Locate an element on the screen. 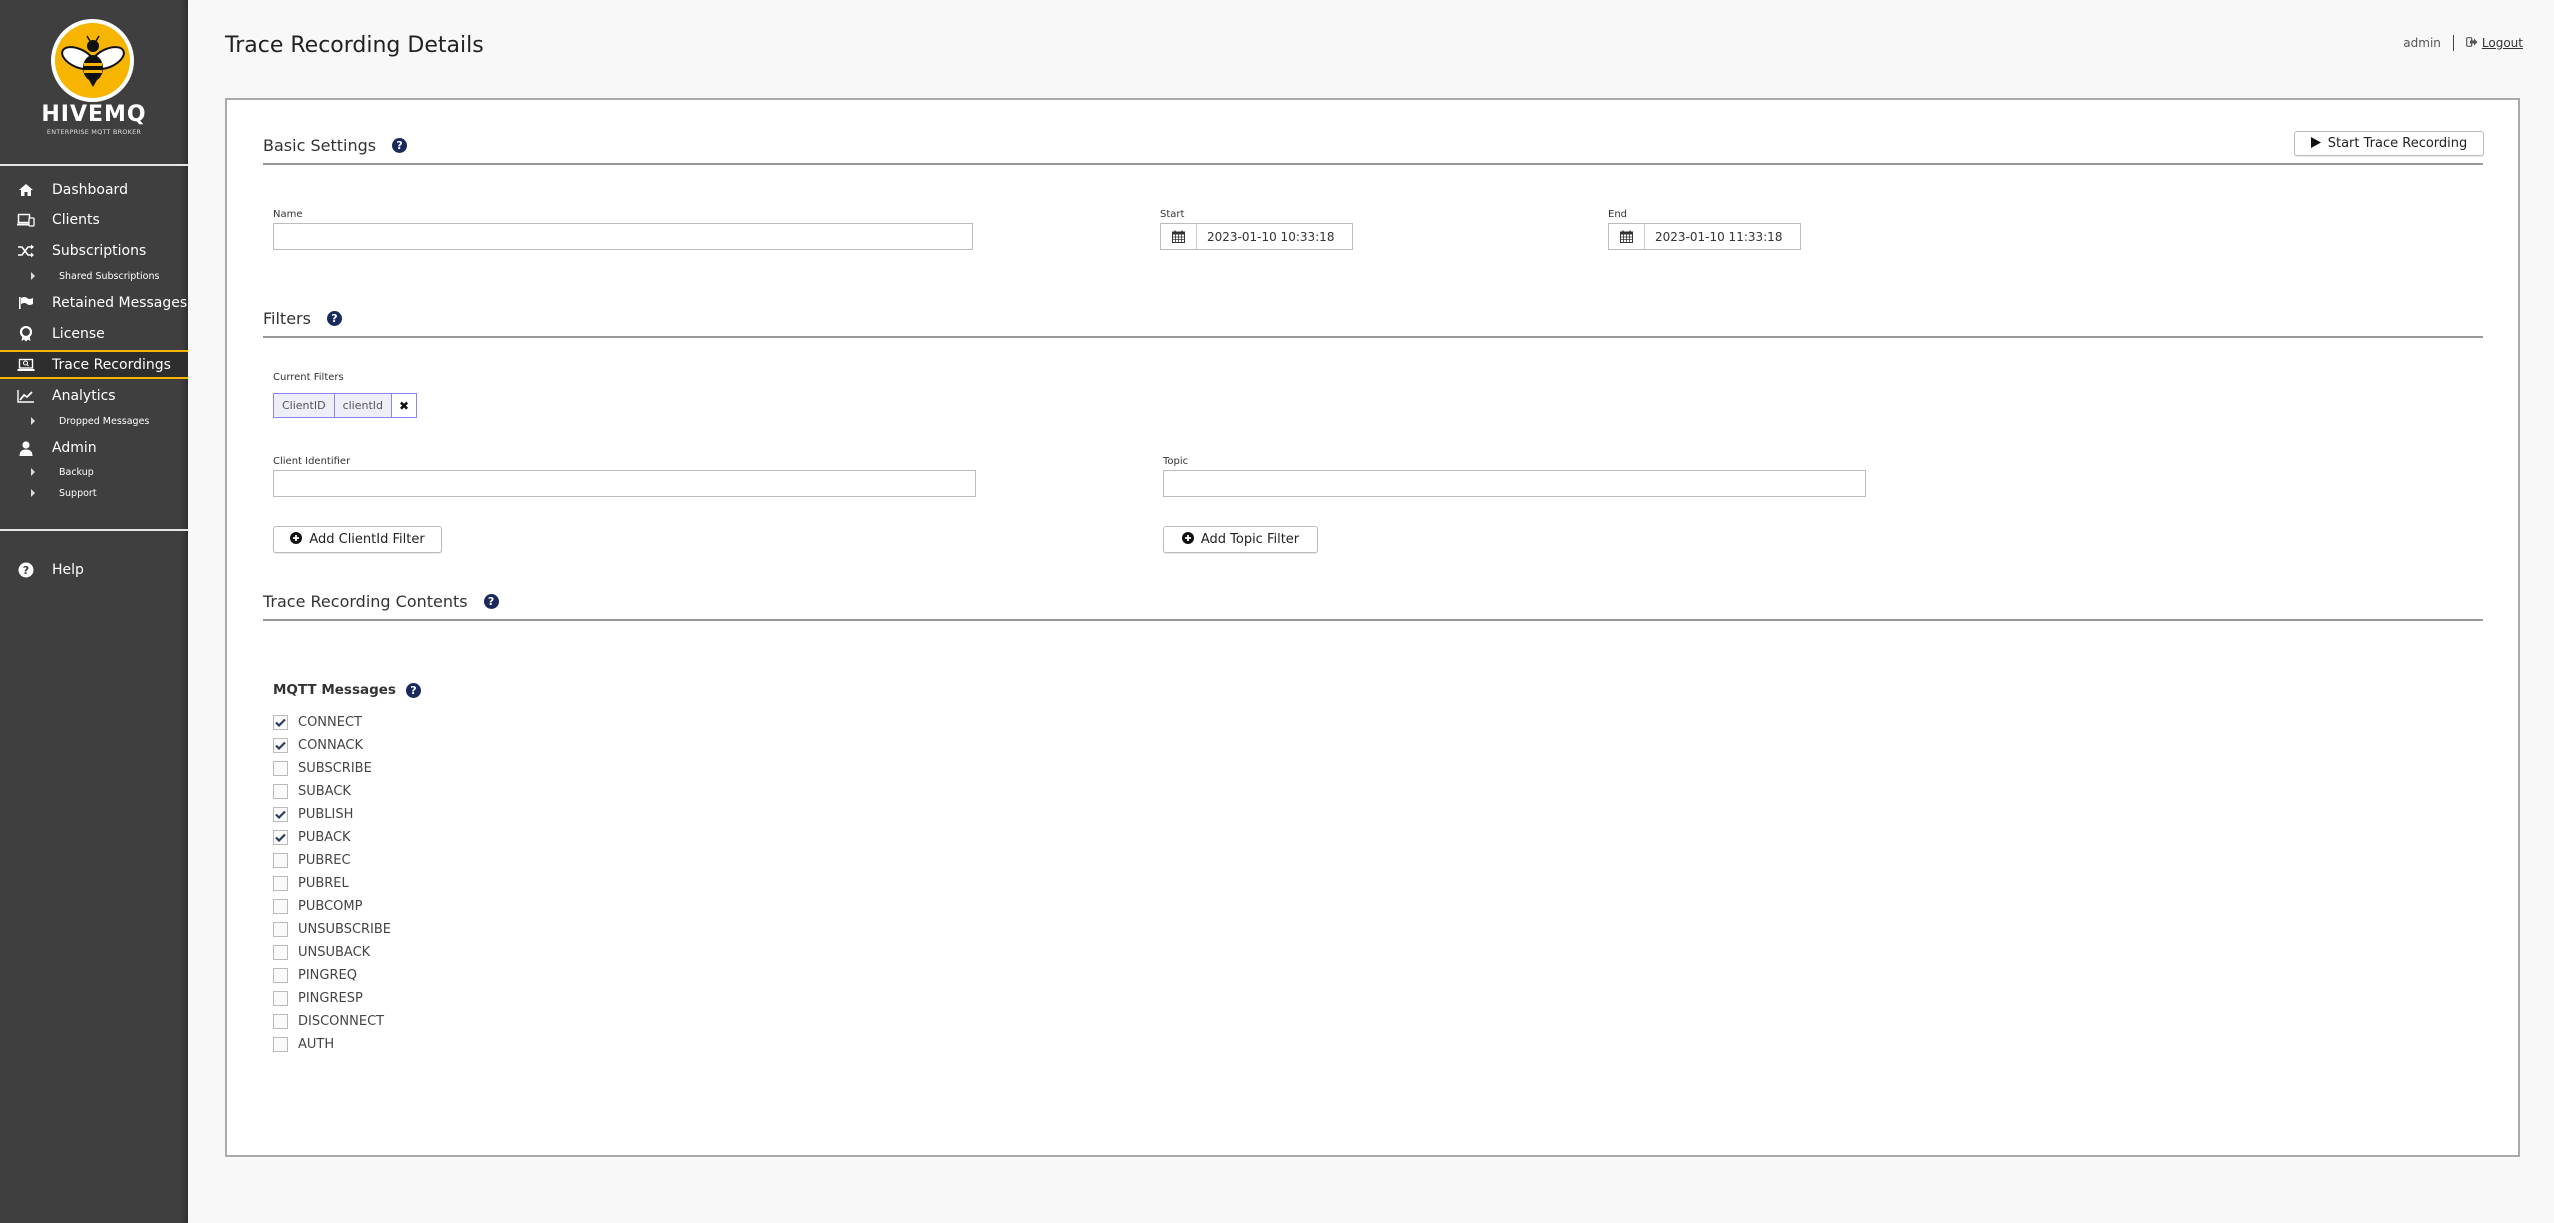 The image size is (2554, 1223). mqtt-message-checkbox-pubrel: PUBREL is located at coordinates (311, 883).